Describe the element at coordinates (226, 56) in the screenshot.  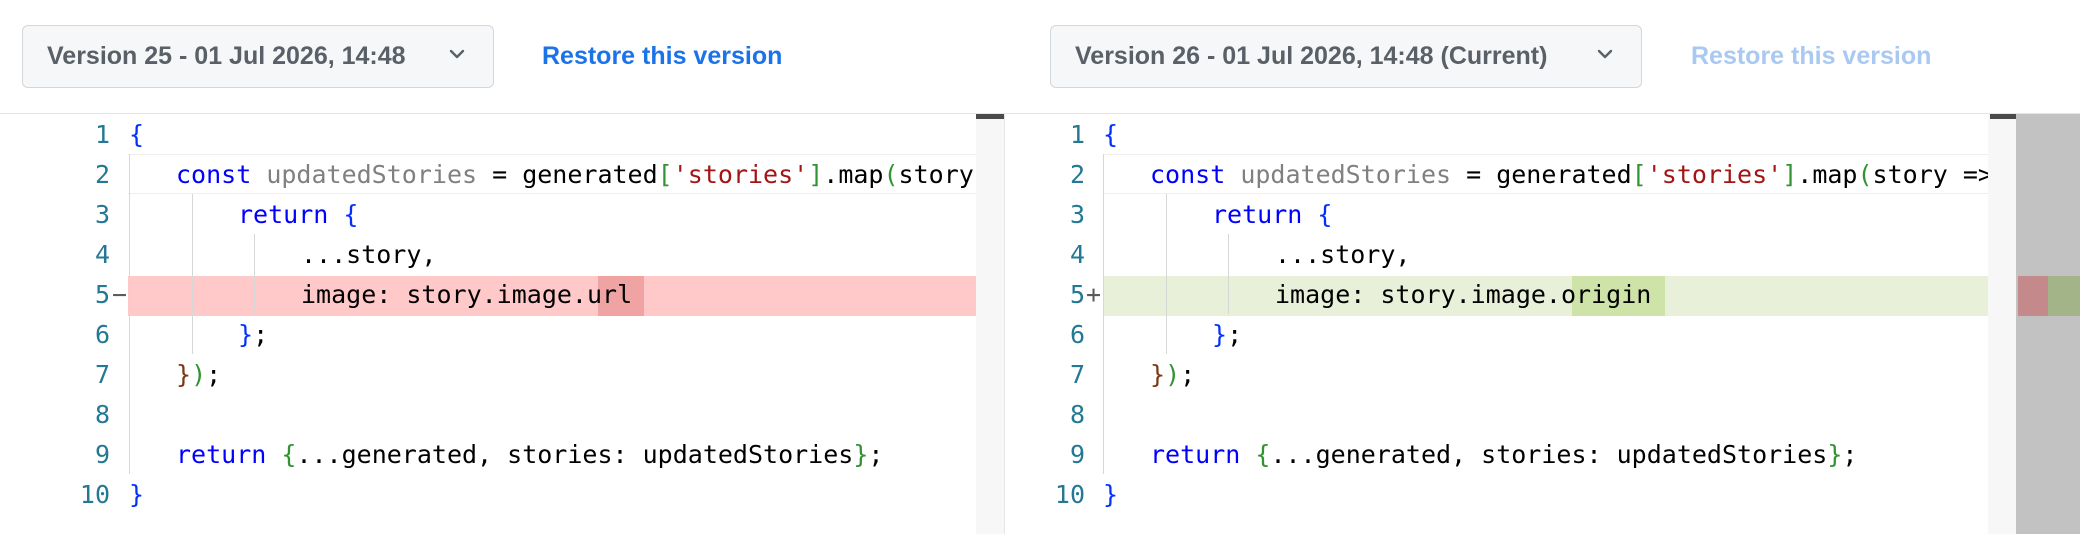
I see `left-version-label: Version 25 - 01 Jul 2026, 14:48` at that location.